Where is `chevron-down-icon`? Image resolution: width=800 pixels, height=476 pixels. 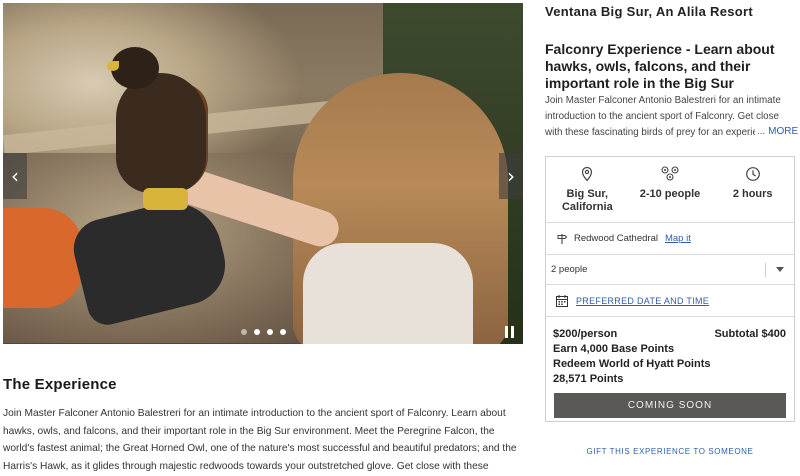 chevron-down-icon is located at coordinates (780, 269).